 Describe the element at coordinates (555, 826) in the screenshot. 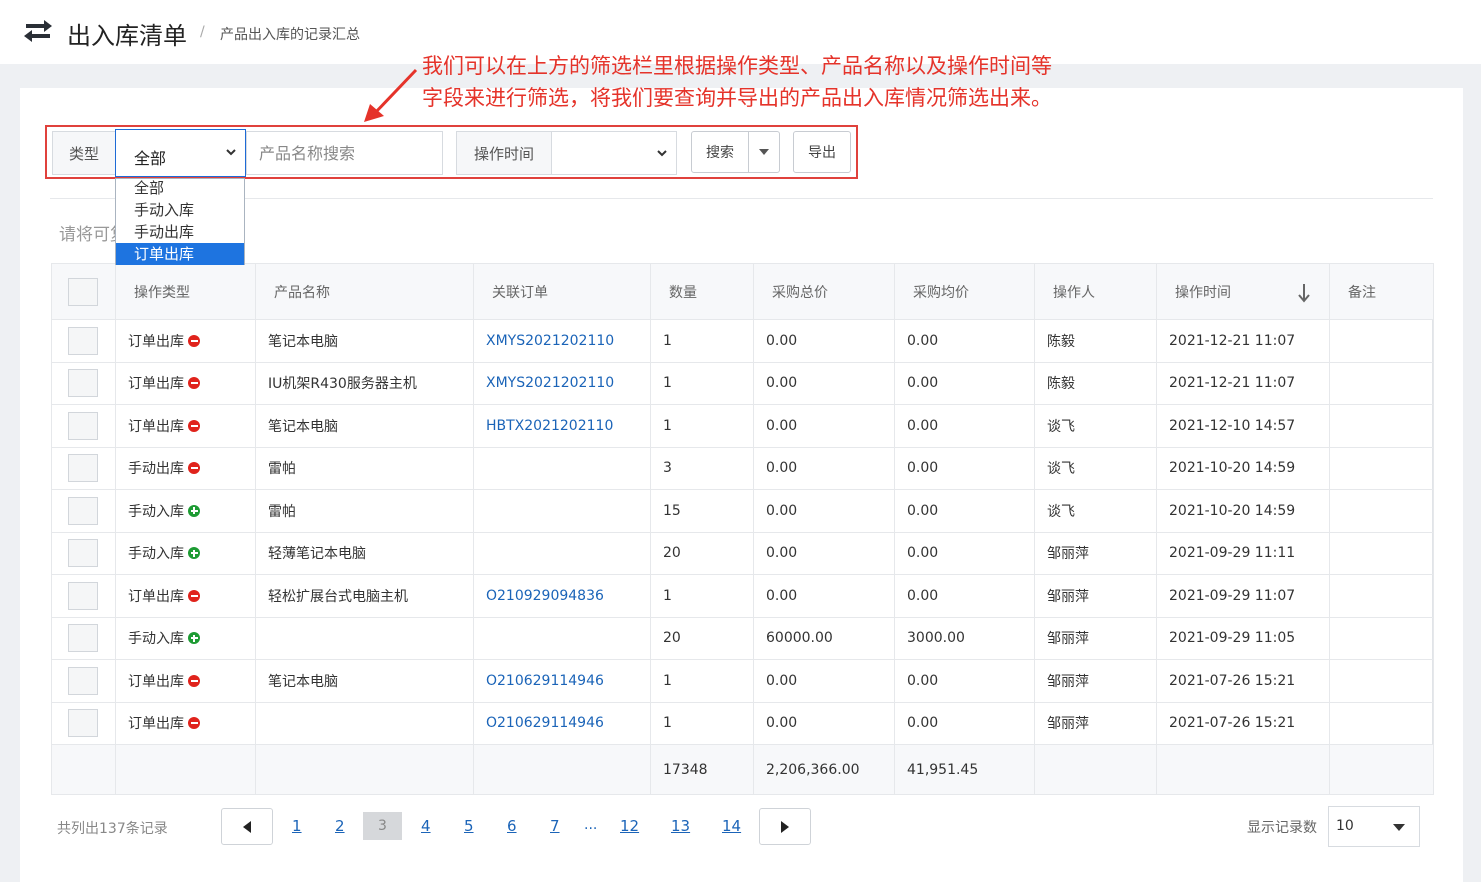

I see `page-link: 7` at that location.